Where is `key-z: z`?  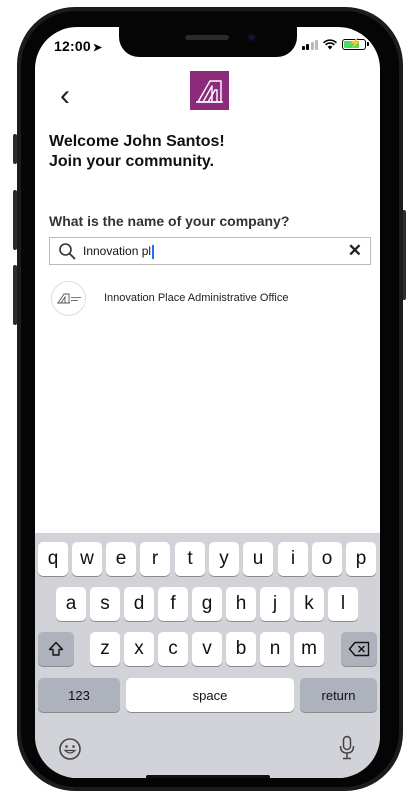
key-z: z is located at coordinates (105, 649).